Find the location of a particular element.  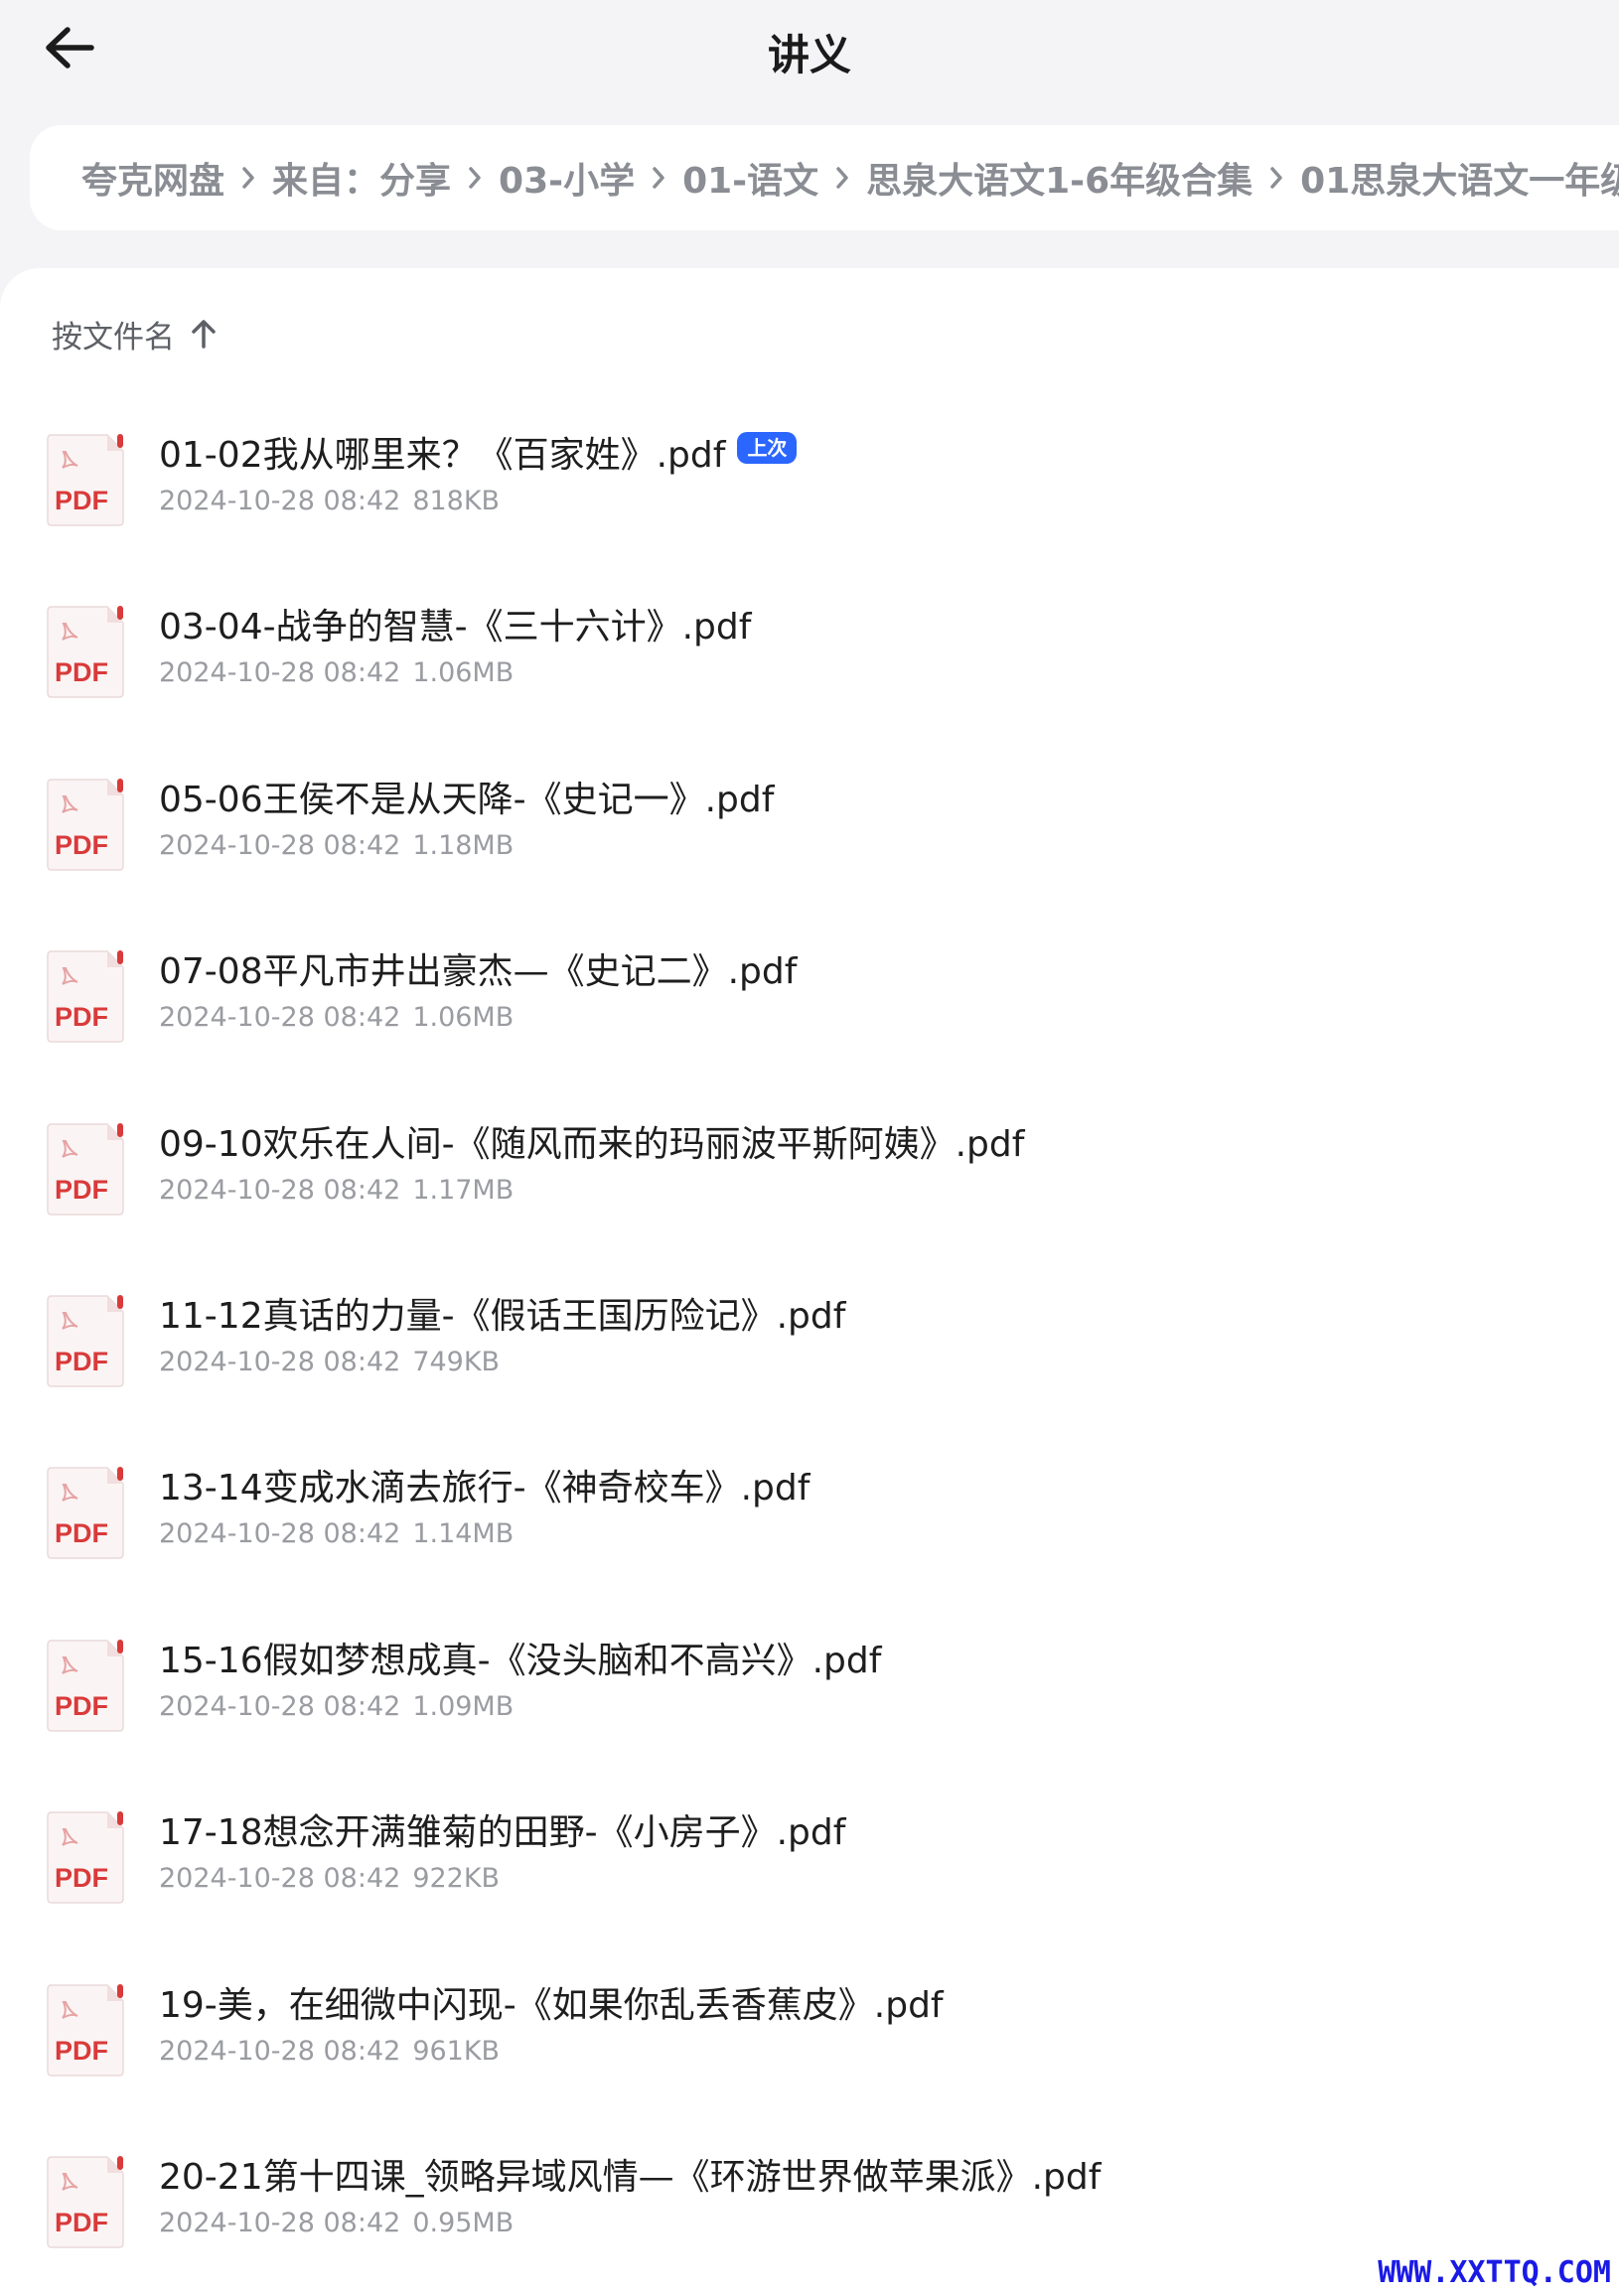

file-meta: 2024-10-28 08:42 1.14MB is located at coordinates (337, 1533).